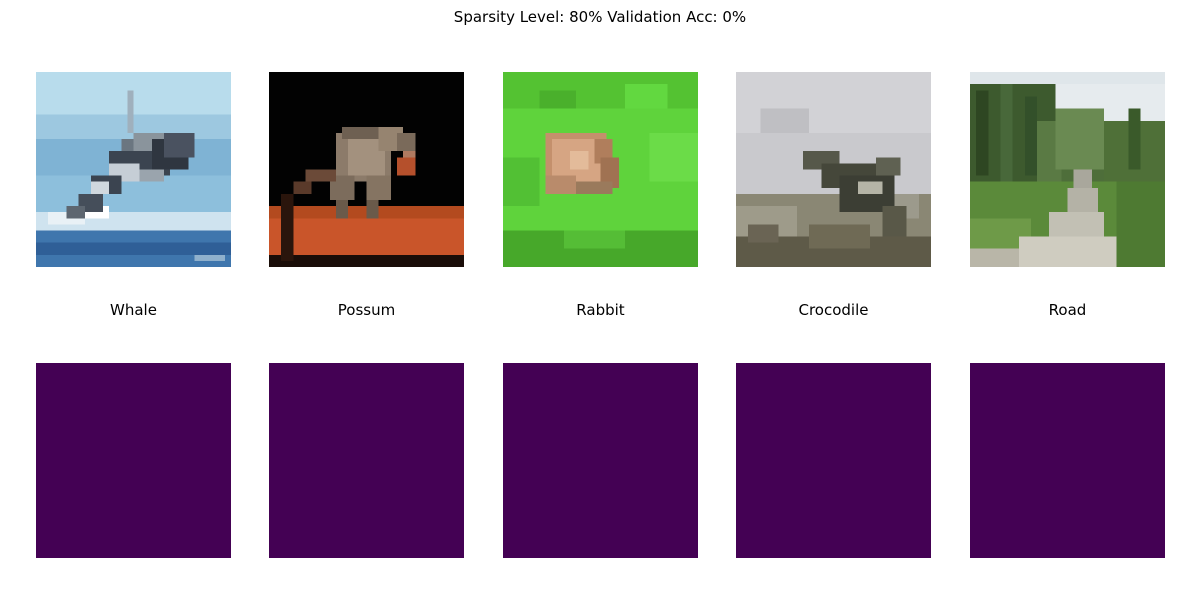  What do you see at coordinates (1067, 169) in the screenshot?
I see `road-thumbnail` at bounding box center [1067, 169].